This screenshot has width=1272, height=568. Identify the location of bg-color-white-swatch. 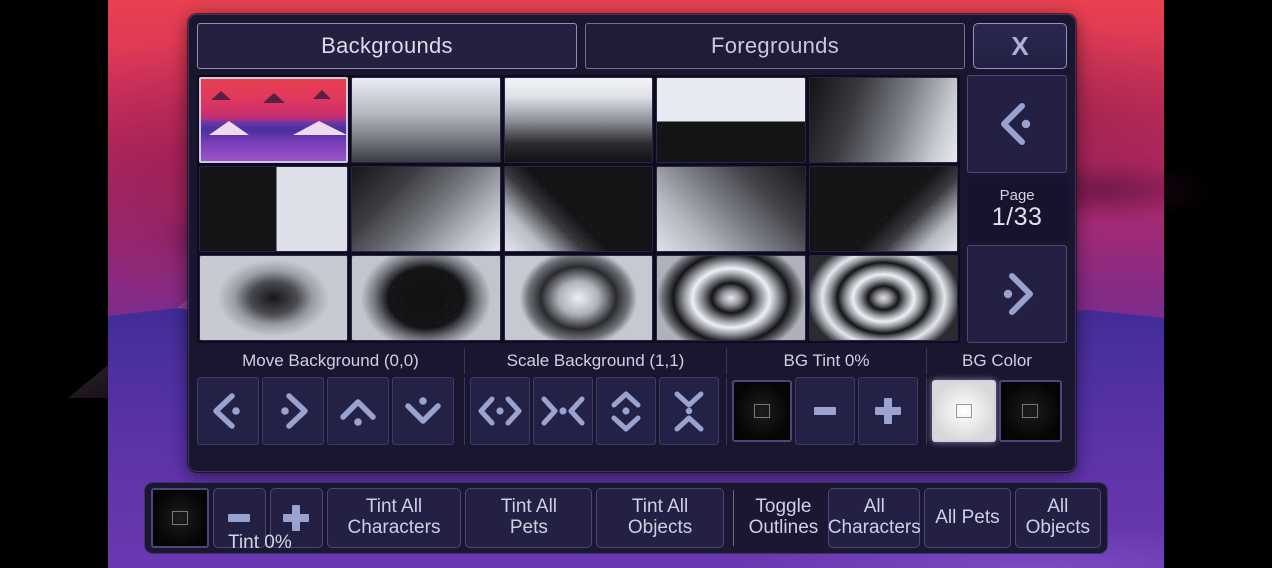
(964, 411).